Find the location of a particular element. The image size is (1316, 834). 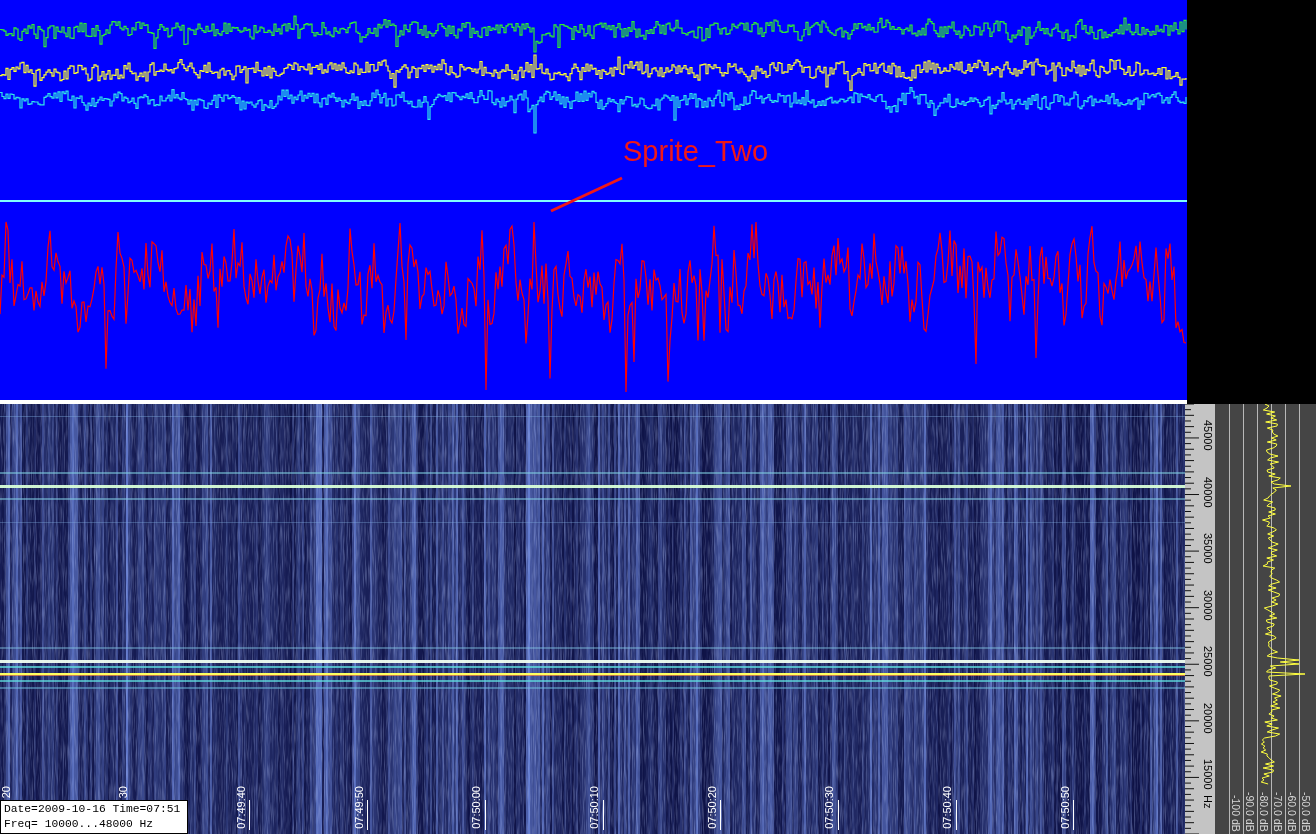

time-label: 07:49:40 is located at coordinates (241, 807).